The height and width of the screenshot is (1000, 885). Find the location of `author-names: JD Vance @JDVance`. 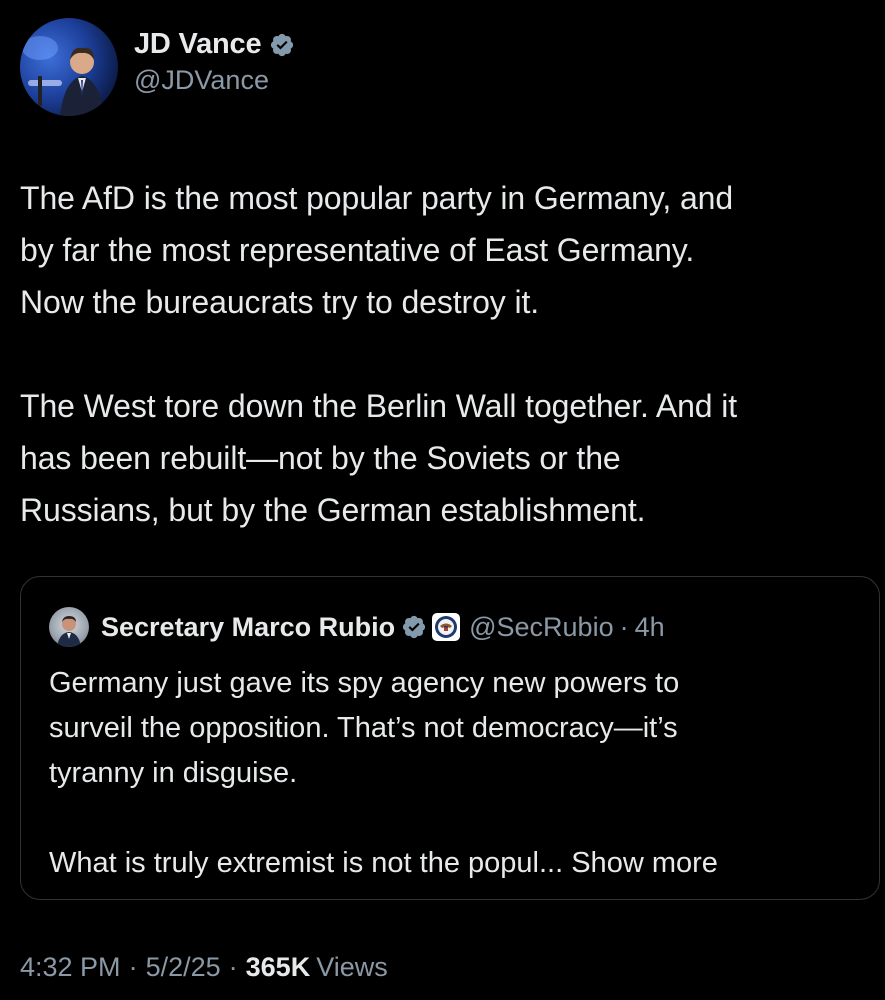

author-names: JD Vance @JDVance is located at coordinates (214, 62).